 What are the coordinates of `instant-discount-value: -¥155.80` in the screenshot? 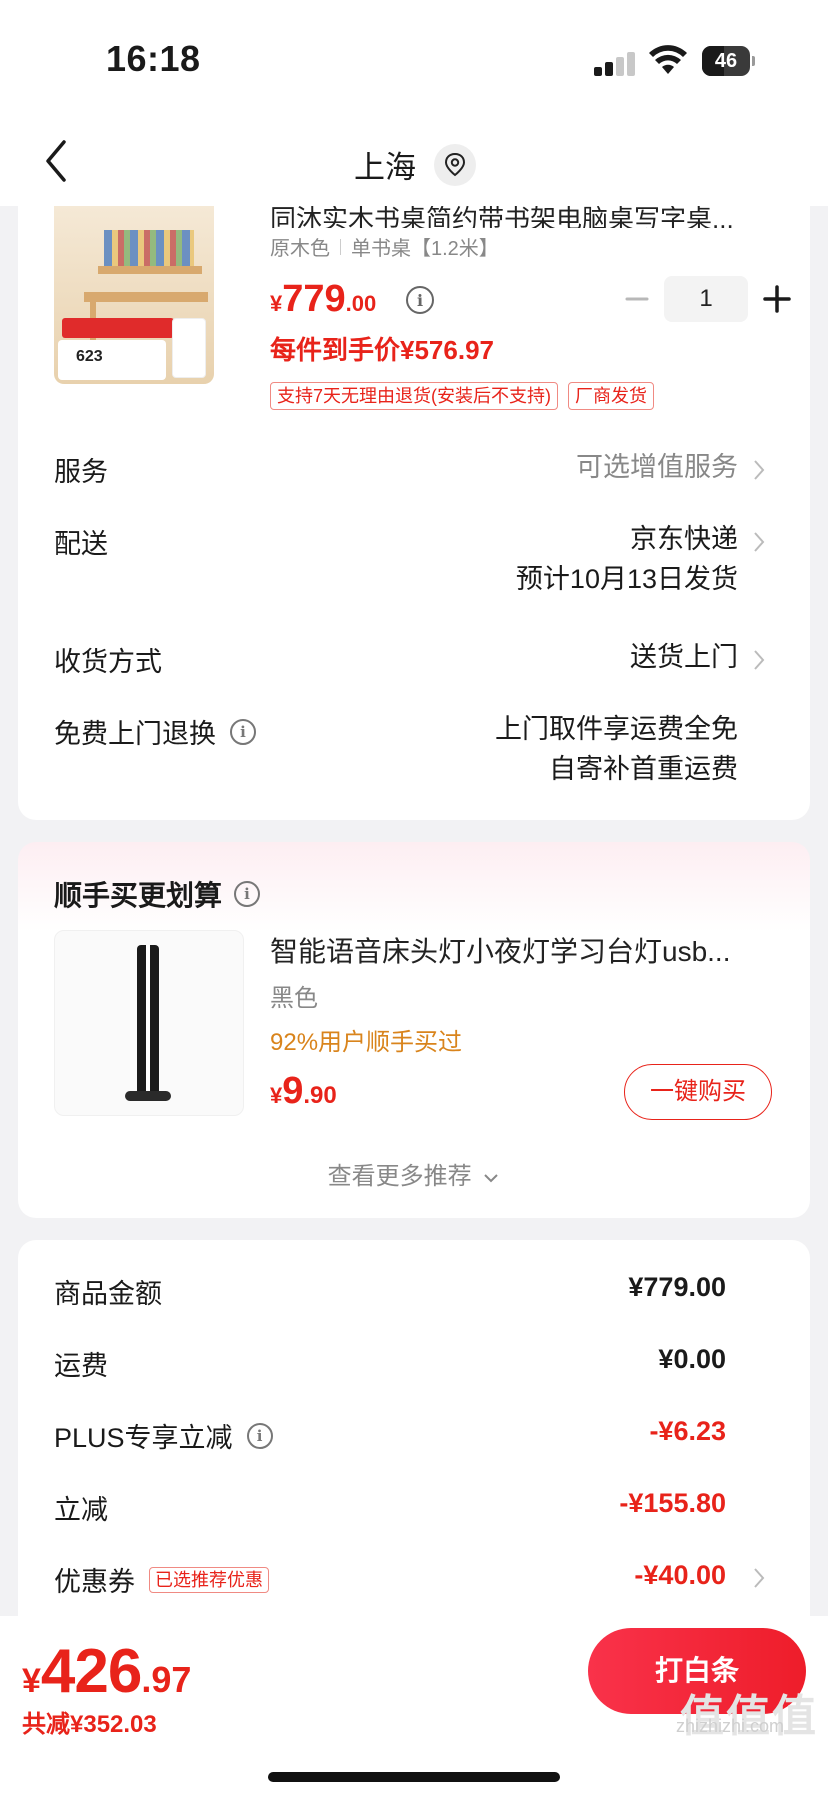 It's located at (672, 1503).